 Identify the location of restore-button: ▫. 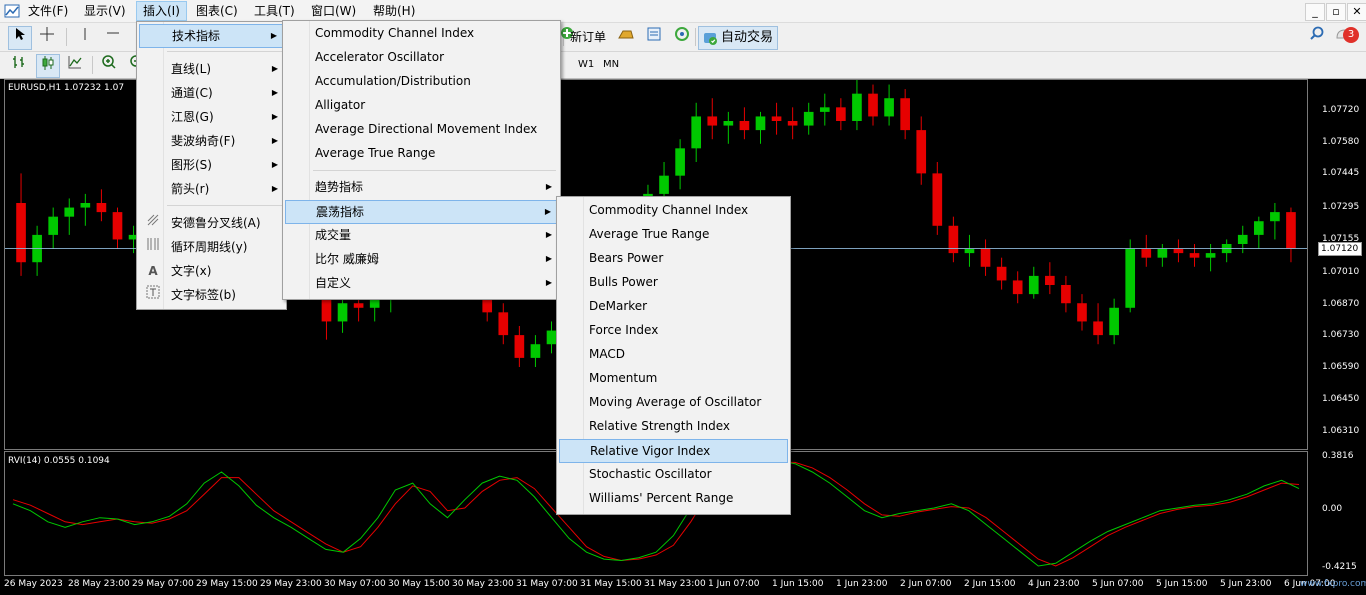
(1336, 12).